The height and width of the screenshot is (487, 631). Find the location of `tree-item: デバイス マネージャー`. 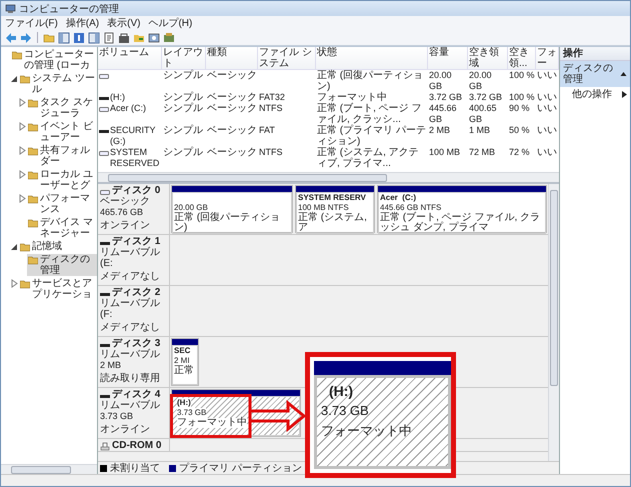

tree-item: デバイス マネージャー is located at coordinates (62, 228).